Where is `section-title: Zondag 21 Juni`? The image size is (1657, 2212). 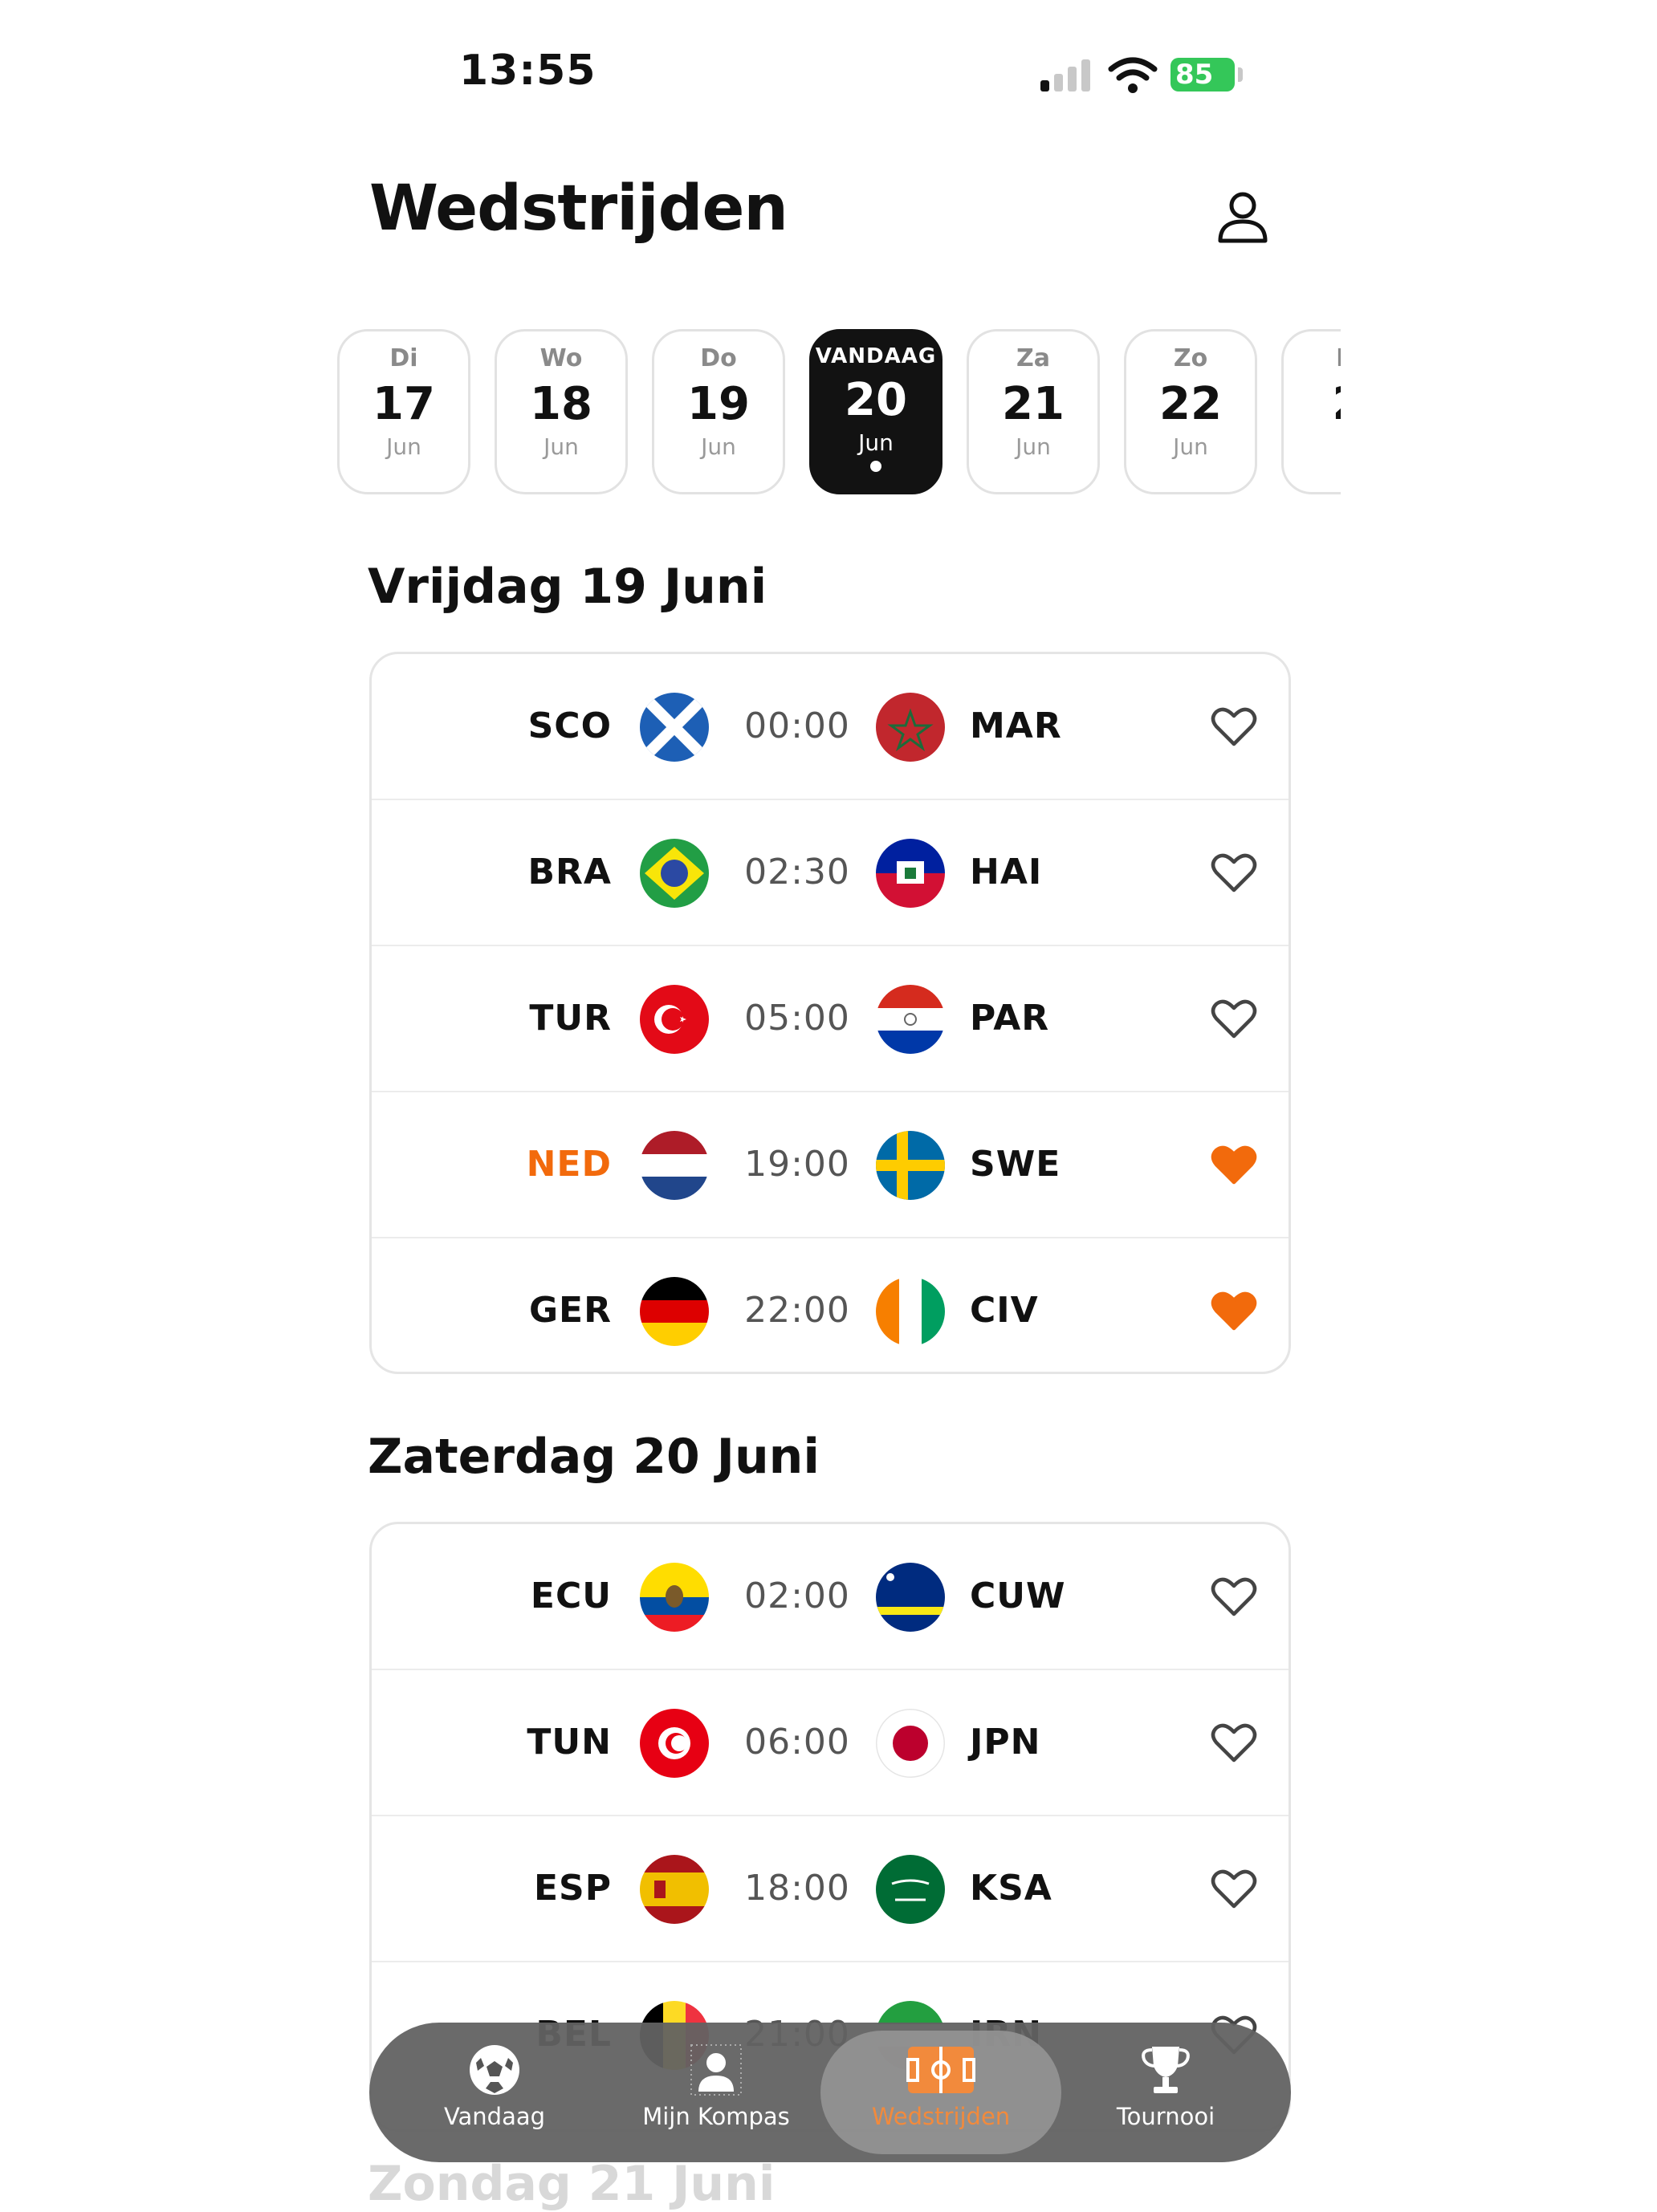
section-title: Zondag 21 Juni is located at coordinates (572, 2184).